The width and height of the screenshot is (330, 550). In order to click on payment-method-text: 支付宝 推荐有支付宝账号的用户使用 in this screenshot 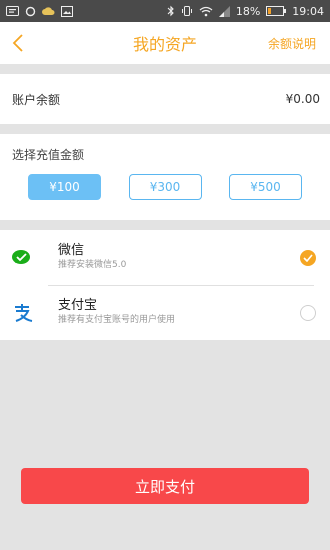, I will do `click(174, 312)`.